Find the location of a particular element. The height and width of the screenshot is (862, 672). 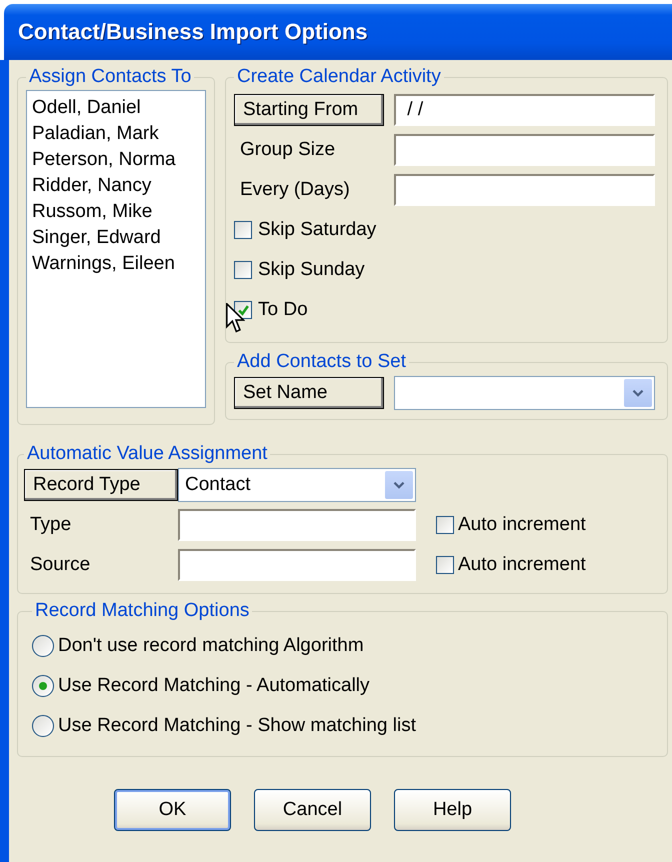

set-name-dropdown is located at coordinates (524, 393).